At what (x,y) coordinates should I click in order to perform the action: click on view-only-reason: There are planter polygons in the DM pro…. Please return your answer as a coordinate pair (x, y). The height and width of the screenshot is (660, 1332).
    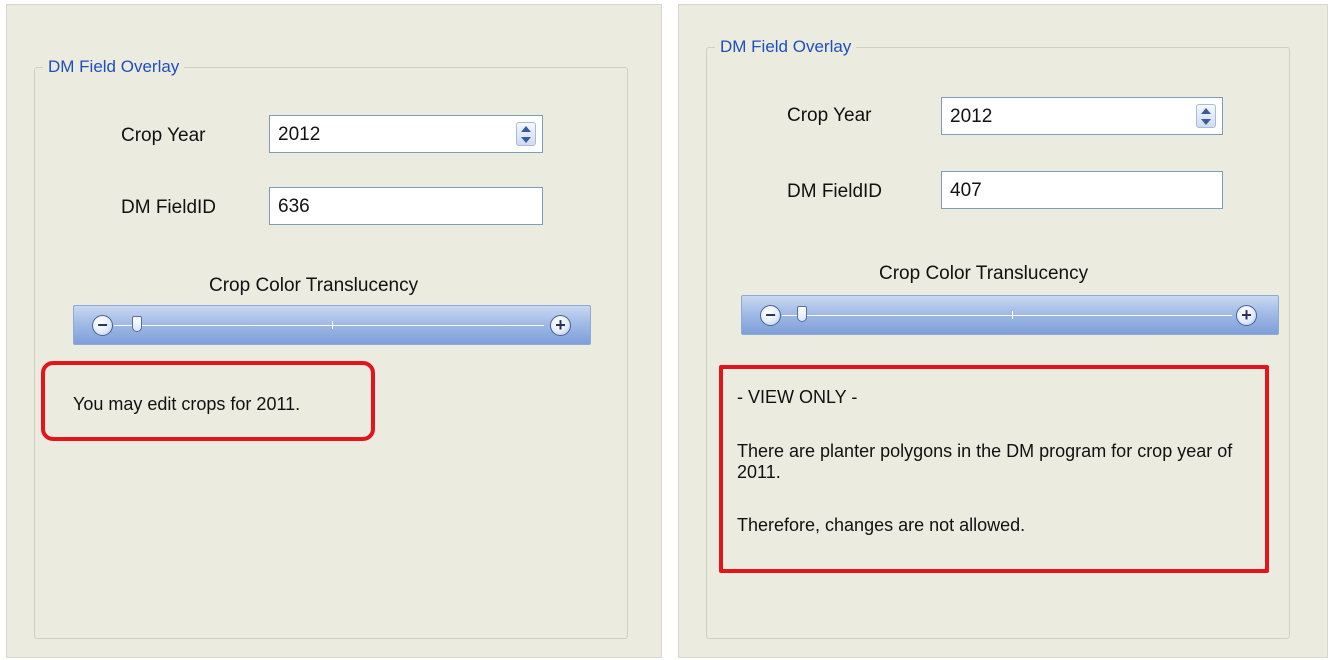
    Looking at the image, I should click on (985, 461).